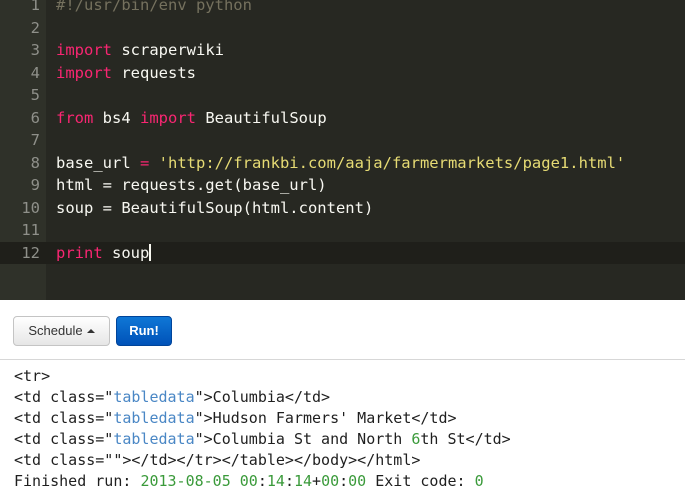 Image resolution: width=685 pixels, height=493 pixels. Describe the element at coordinates (35, 72) in the screenshot. I see `line-number: 4` at that location.